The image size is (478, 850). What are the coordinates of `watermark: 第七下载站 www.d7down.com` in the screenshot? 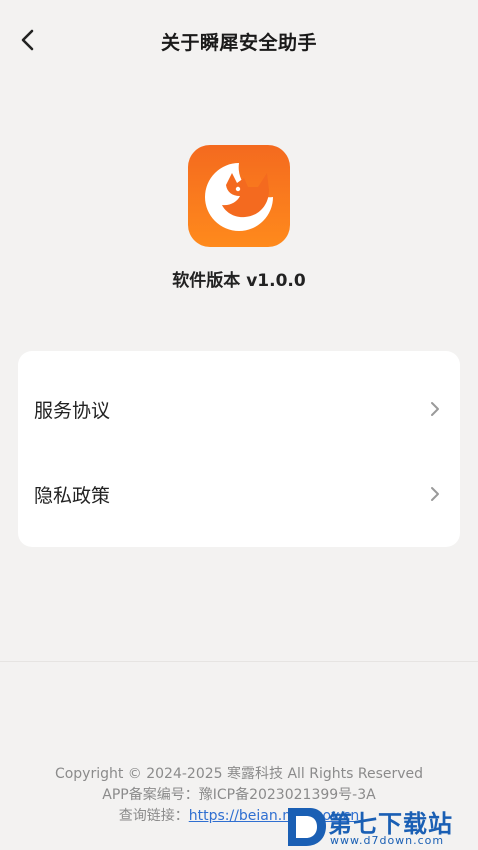 It's located at (381, 825).